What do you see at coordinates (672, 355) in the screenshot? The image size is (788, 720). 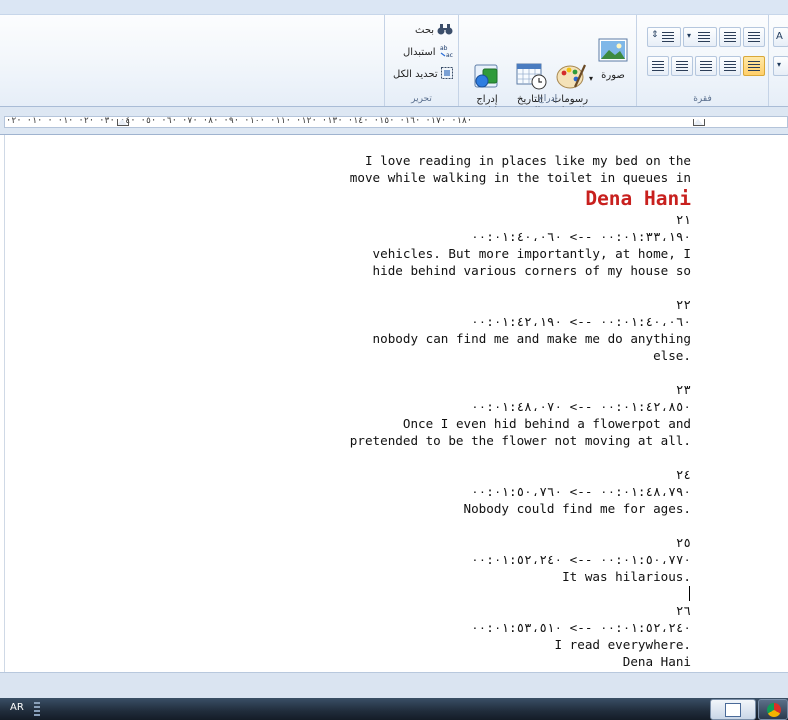 I see `document-line: .else` at bounding box center [672, 355].